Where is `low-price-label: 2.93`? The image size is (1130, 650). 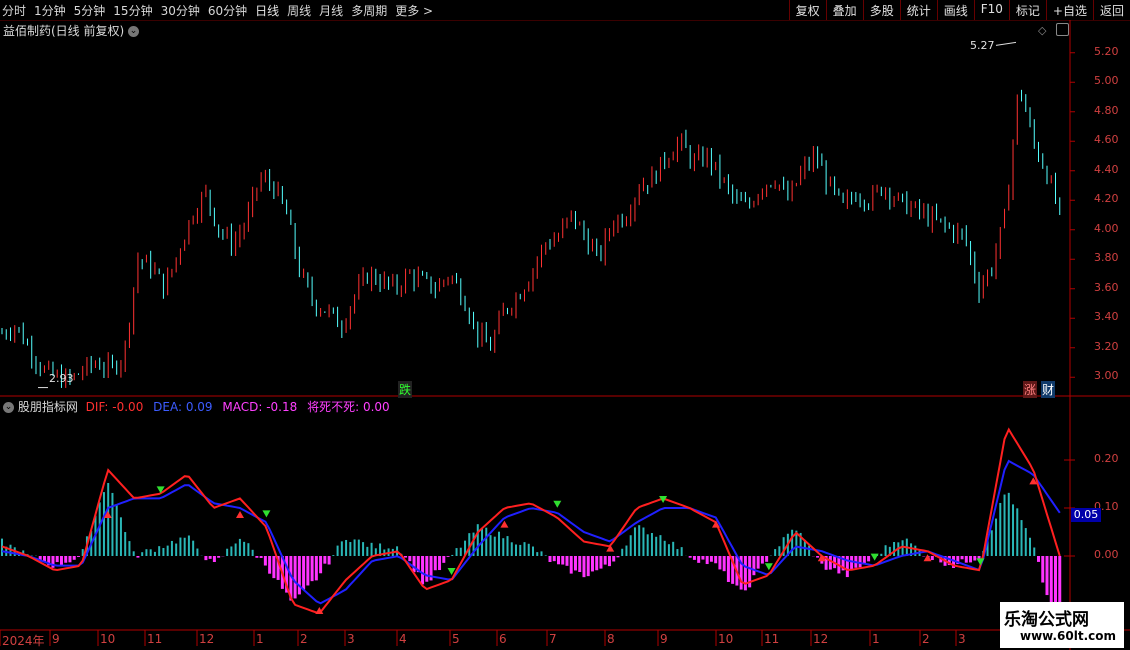 low-price-label: 2.93 is located at coordinates (61, 378).